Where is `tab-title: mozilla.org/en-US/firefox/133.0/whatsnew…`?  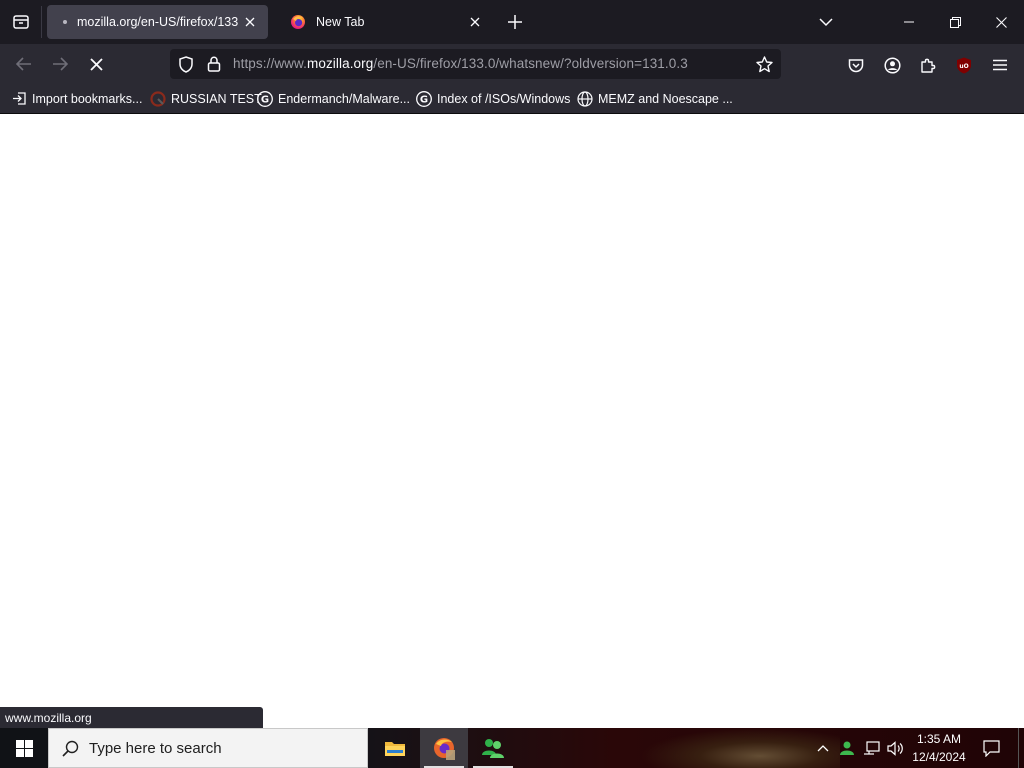
tab-title: mozilla.org/en-US/firefox/133.0/whatsnew… is located at coordinates (157, 22).